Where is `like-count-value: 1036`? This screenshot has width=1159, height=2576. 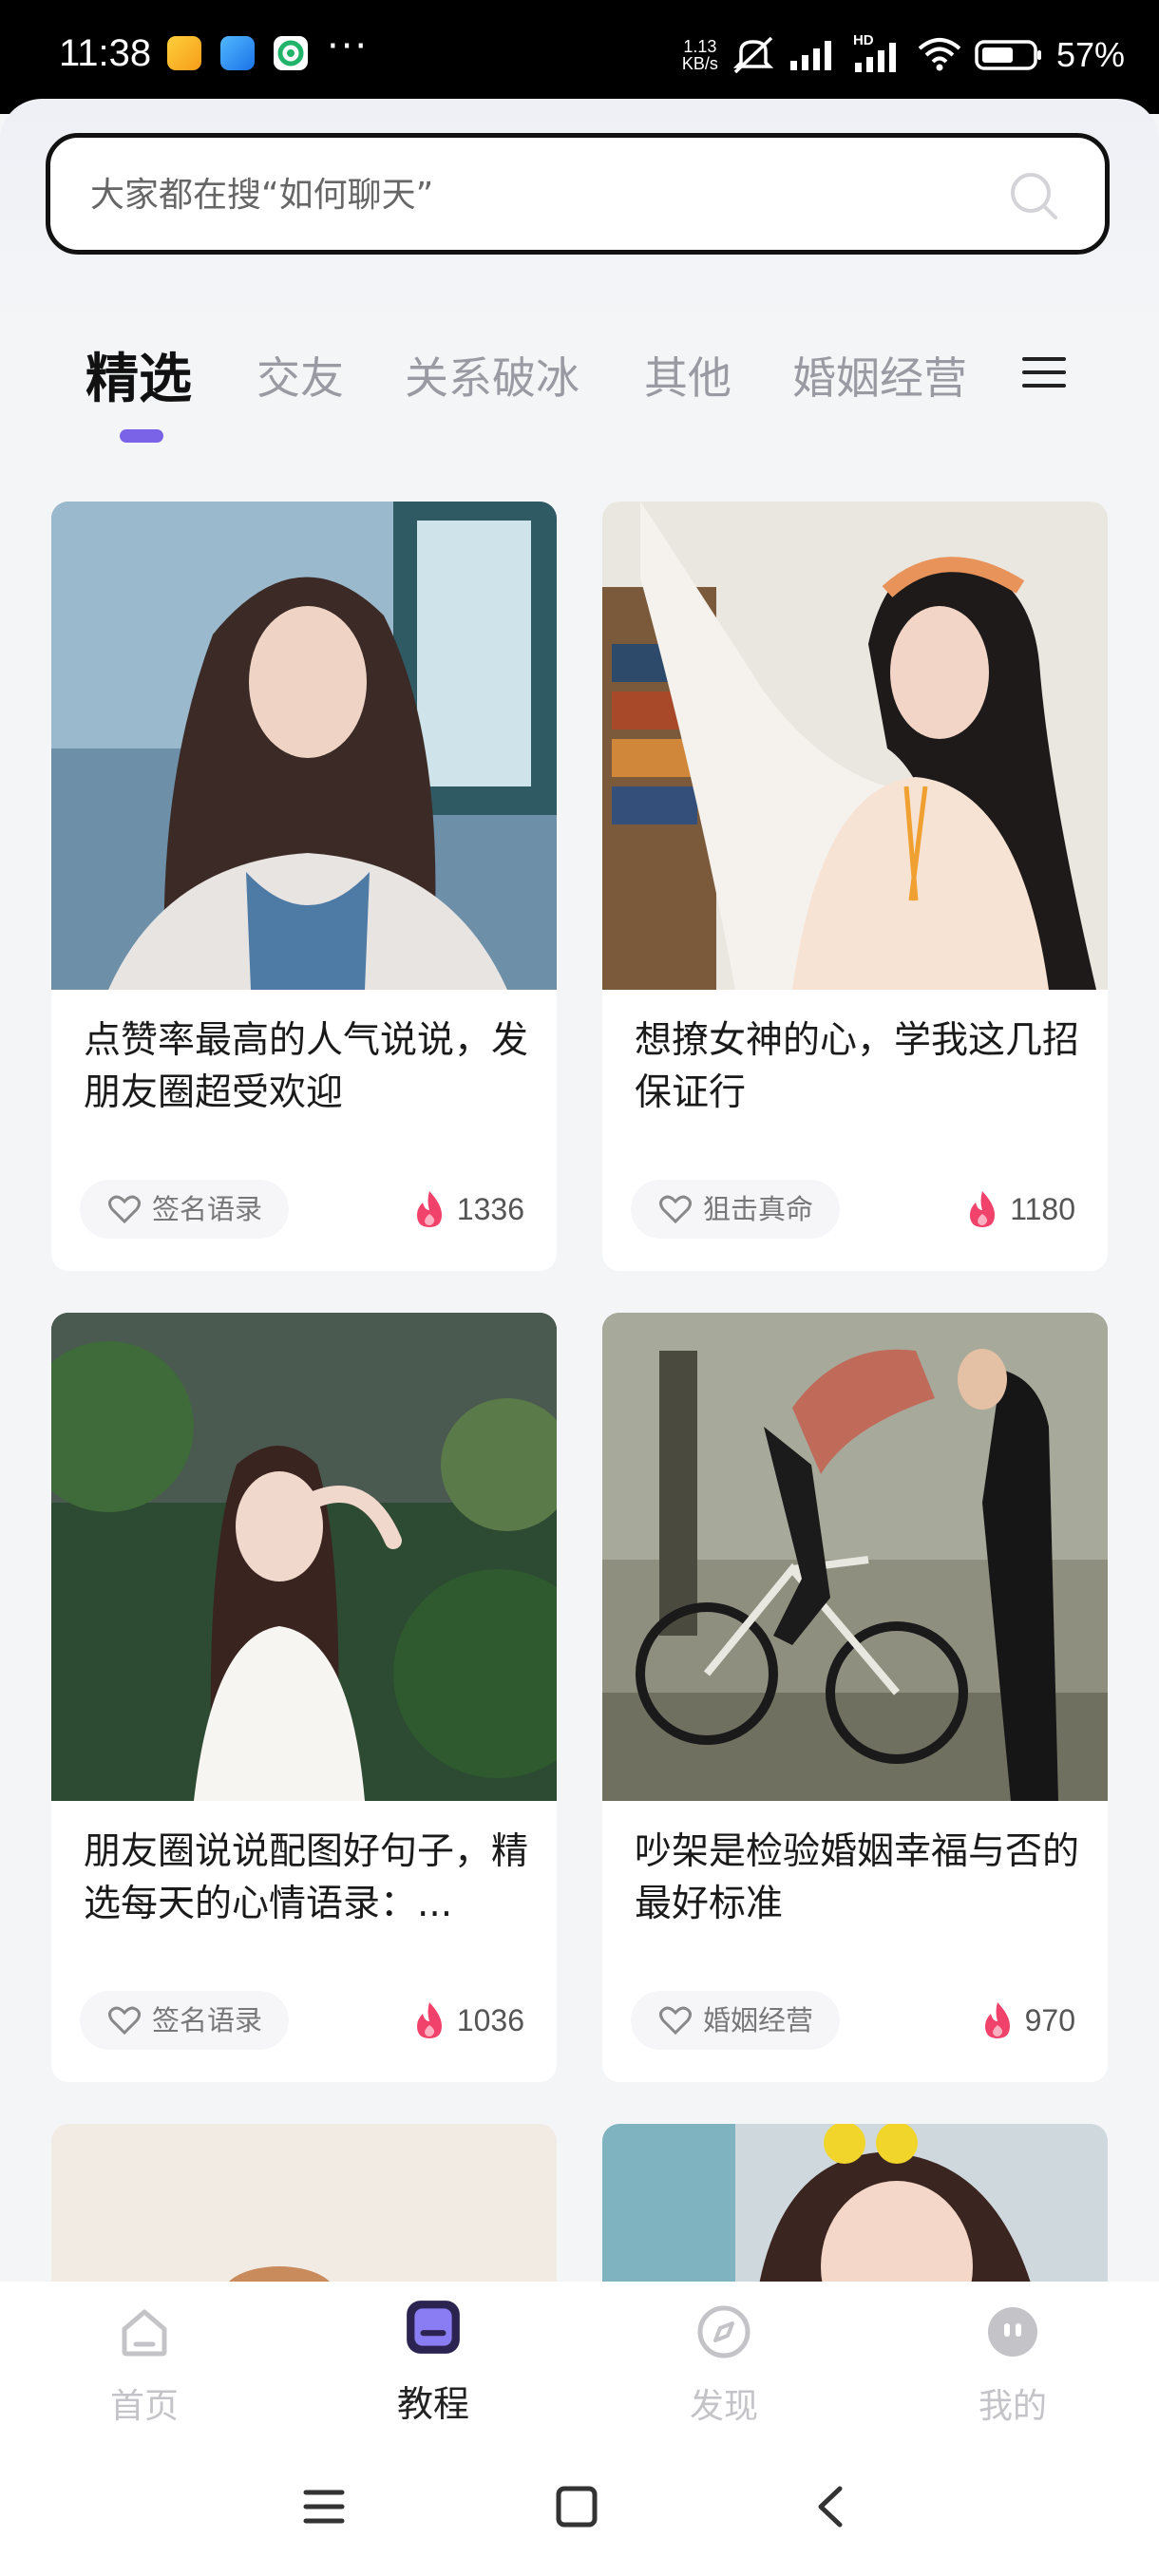
like-count-value: 1036 is located at coordinates (490, 2019).